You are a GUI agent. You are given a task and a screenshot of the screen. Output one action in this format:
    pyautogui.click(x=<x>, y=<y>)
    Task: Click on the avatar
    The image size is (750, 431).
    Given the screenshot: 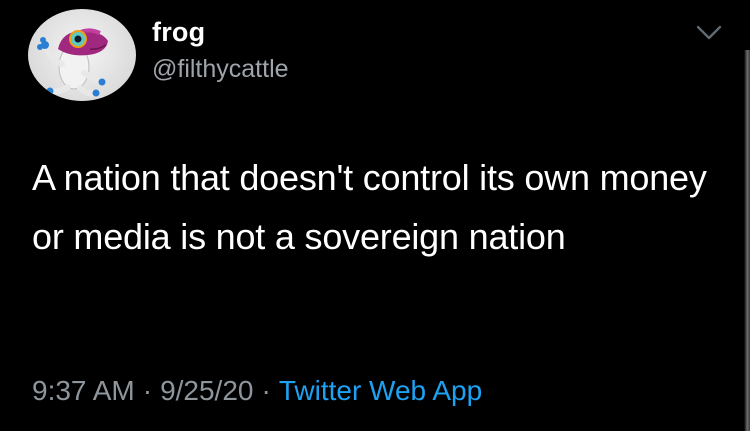 What is the action you would take?
    pyautogui.click(x=82, y=55)
    